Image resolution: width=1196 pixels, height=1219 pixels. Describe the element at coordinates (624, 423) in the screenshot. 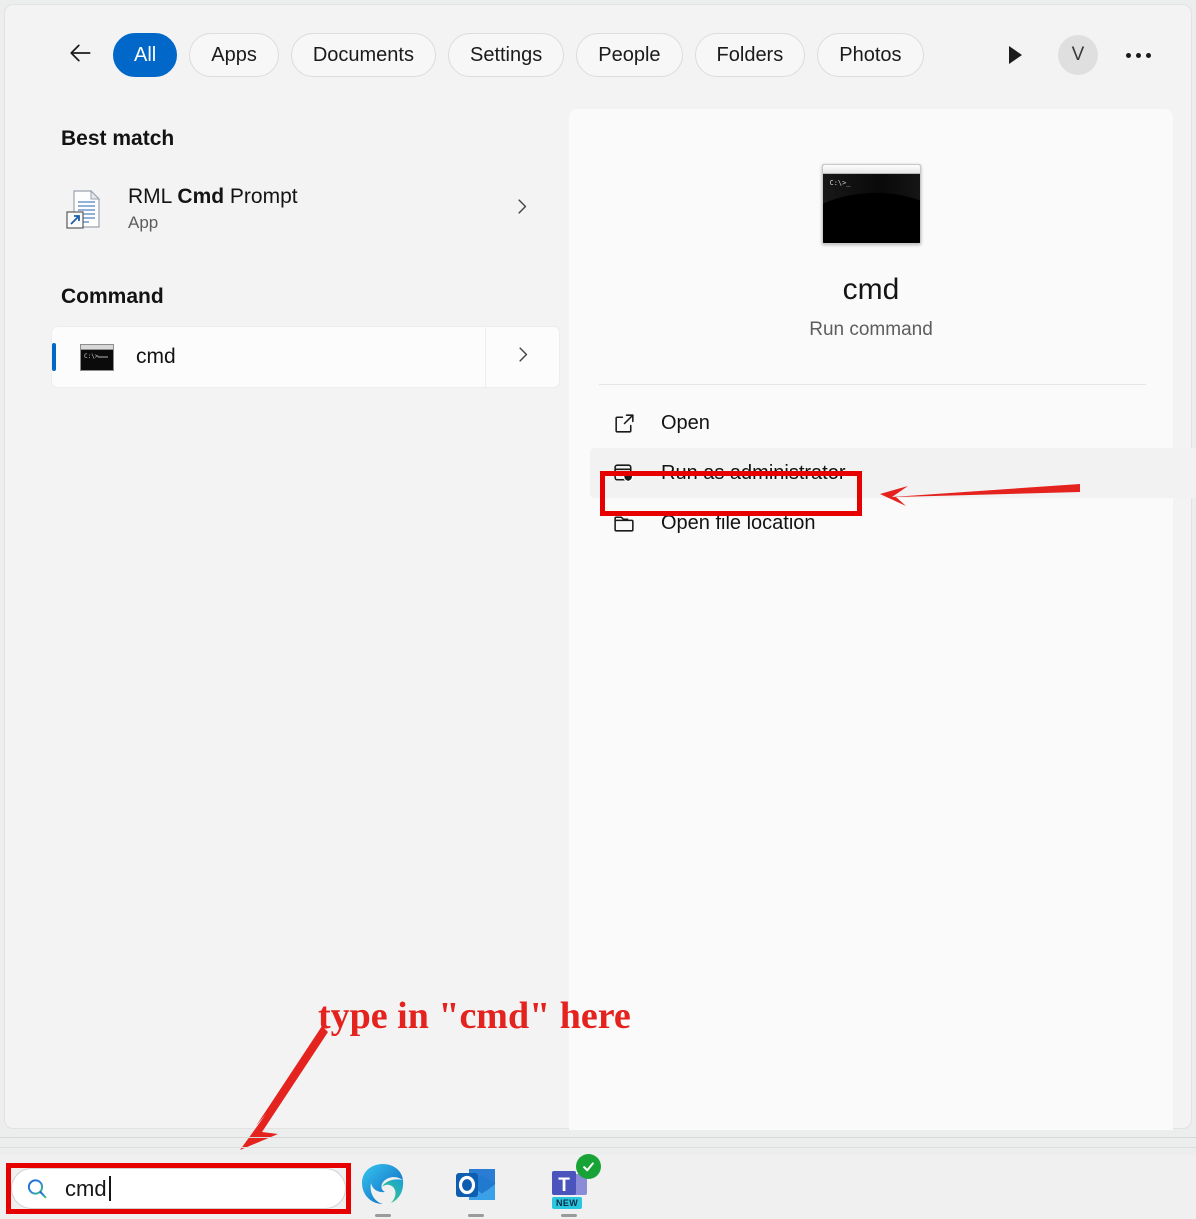

I see `external-link-icon` at that location.